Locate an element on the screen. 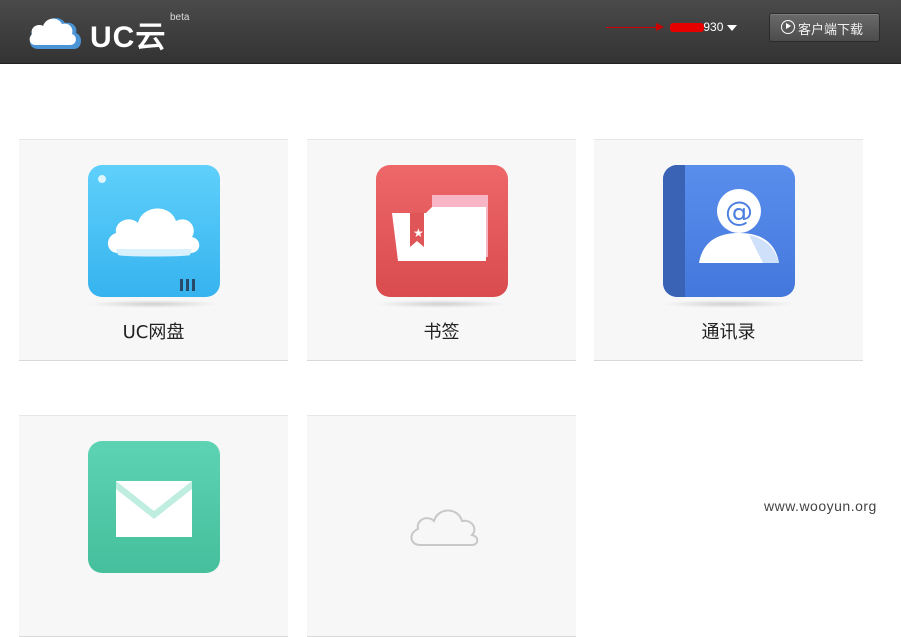 The height and width of the screenshot is (637, 901). mail-icon is located at coordinates (154, 507).